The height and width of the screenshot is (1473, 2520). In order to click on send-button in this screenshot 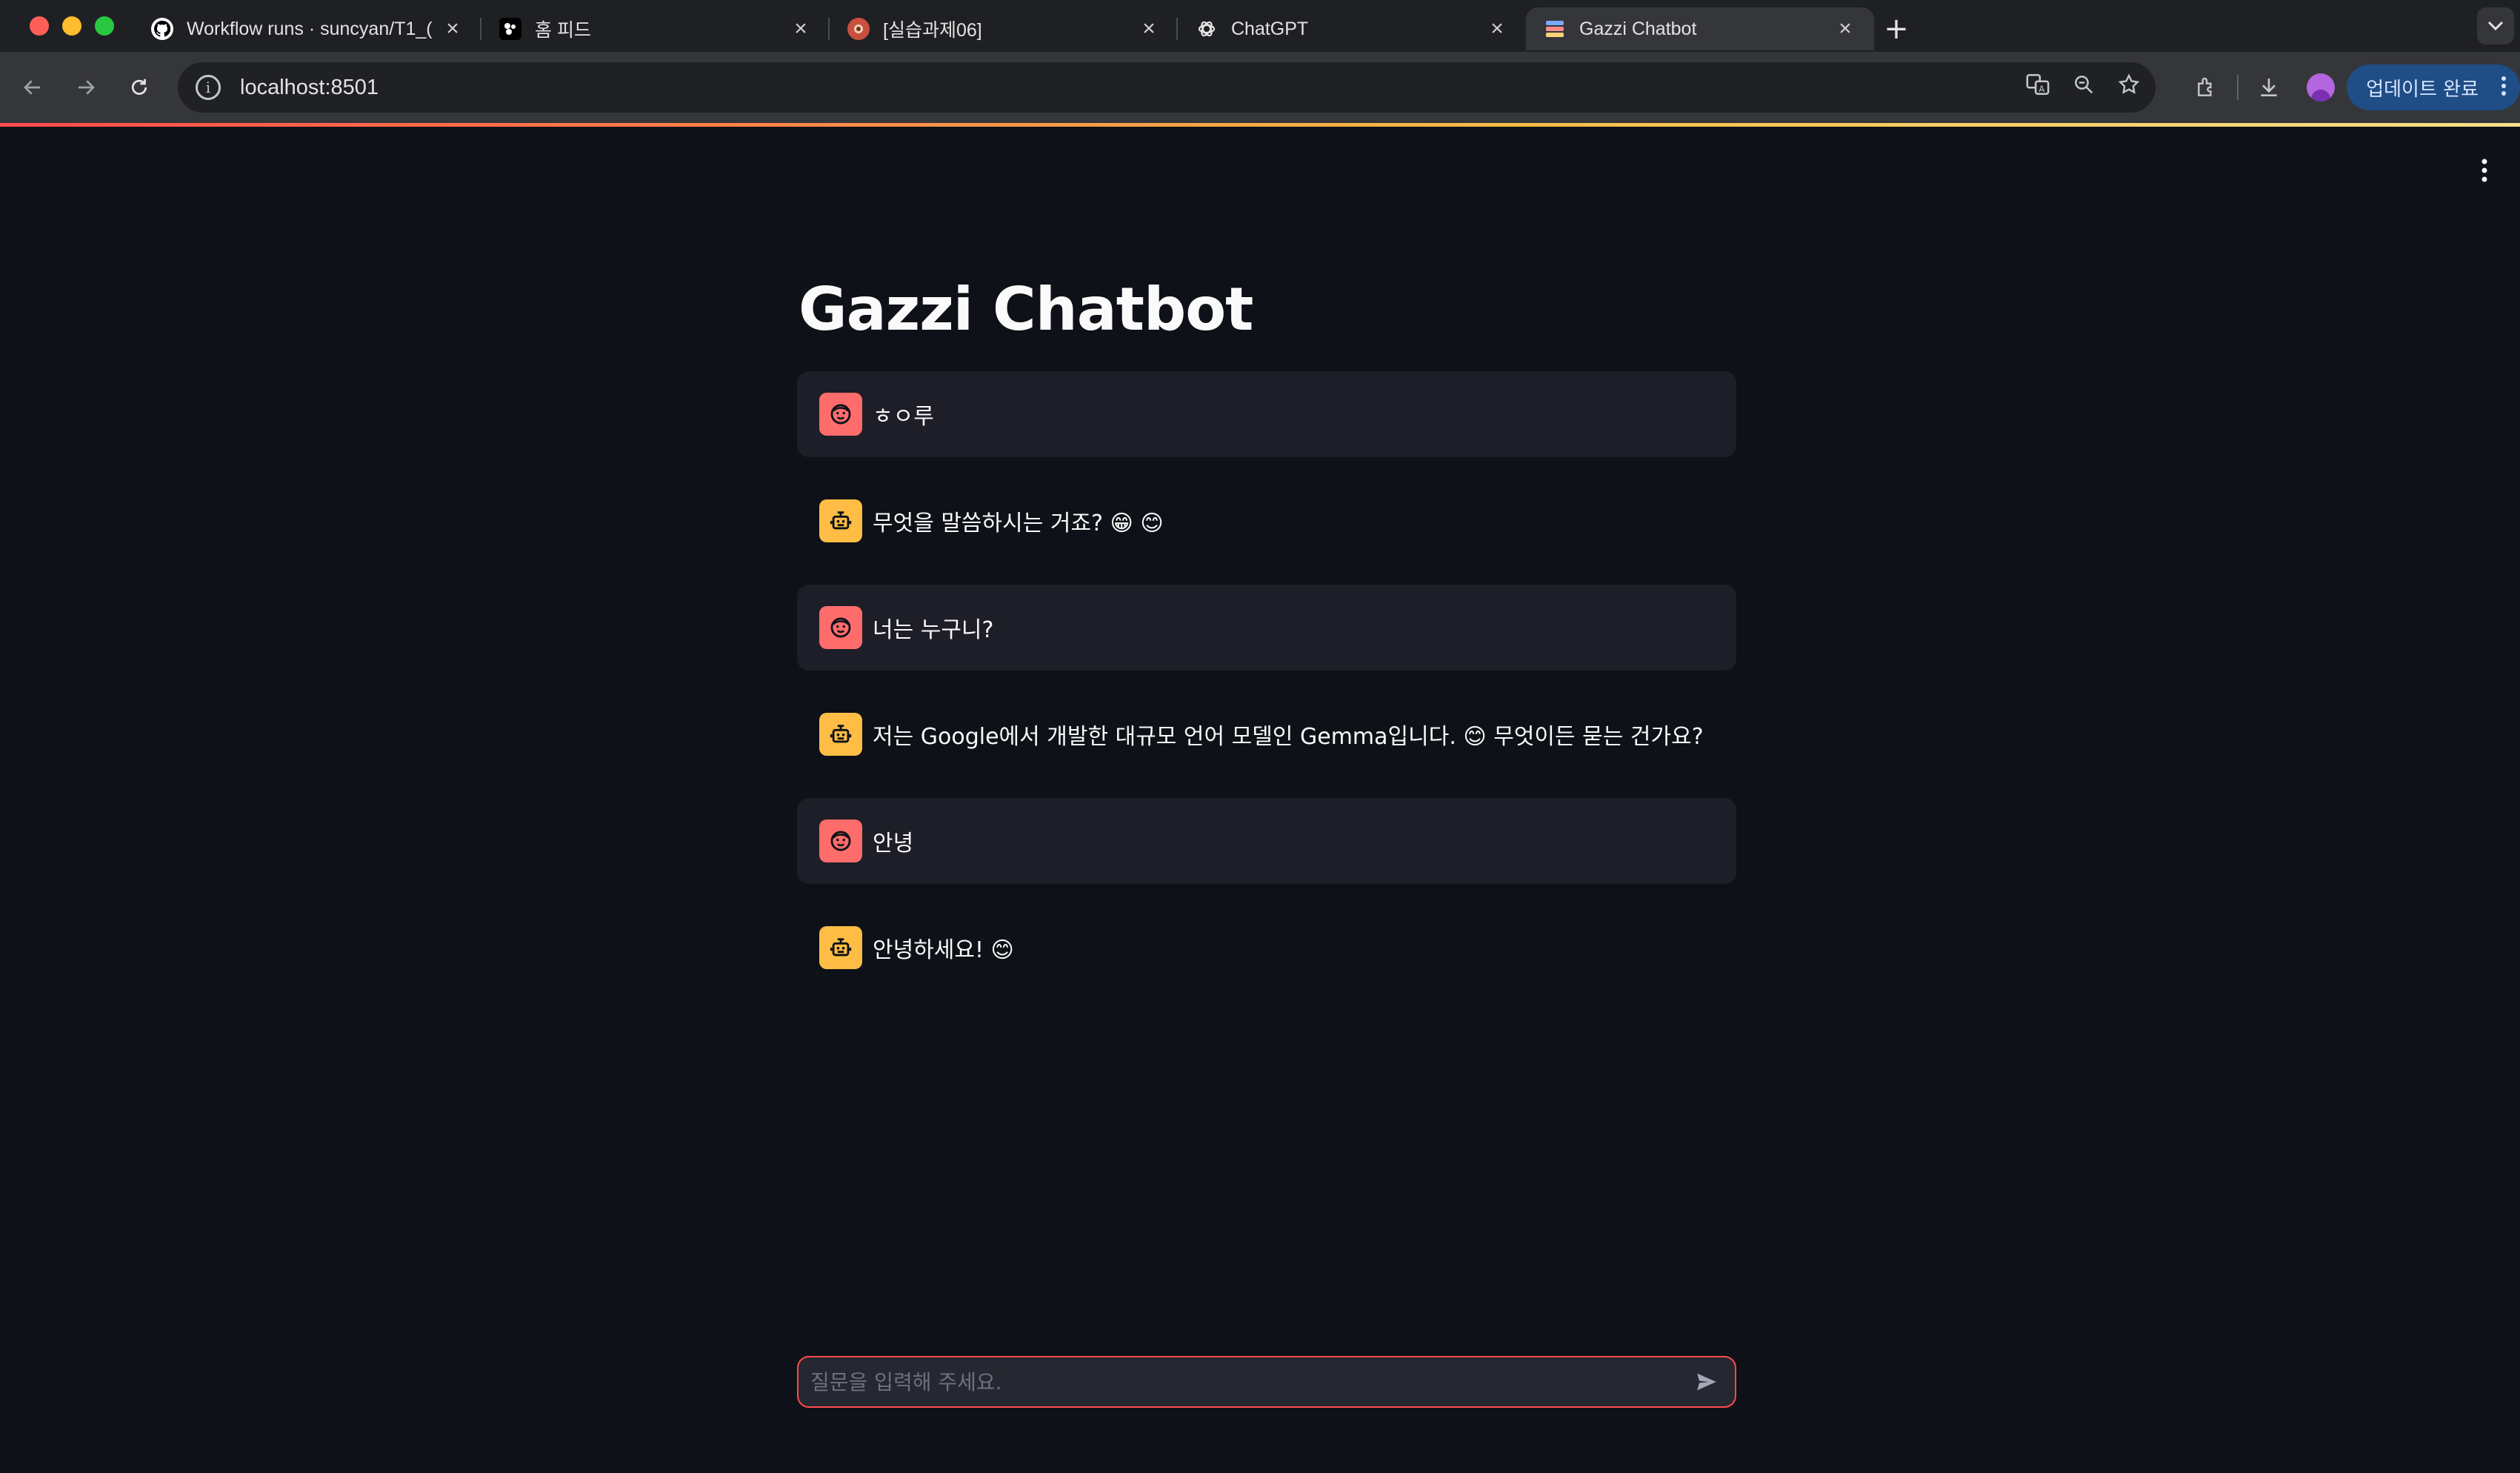, I will do `click(1706, 1382)`.